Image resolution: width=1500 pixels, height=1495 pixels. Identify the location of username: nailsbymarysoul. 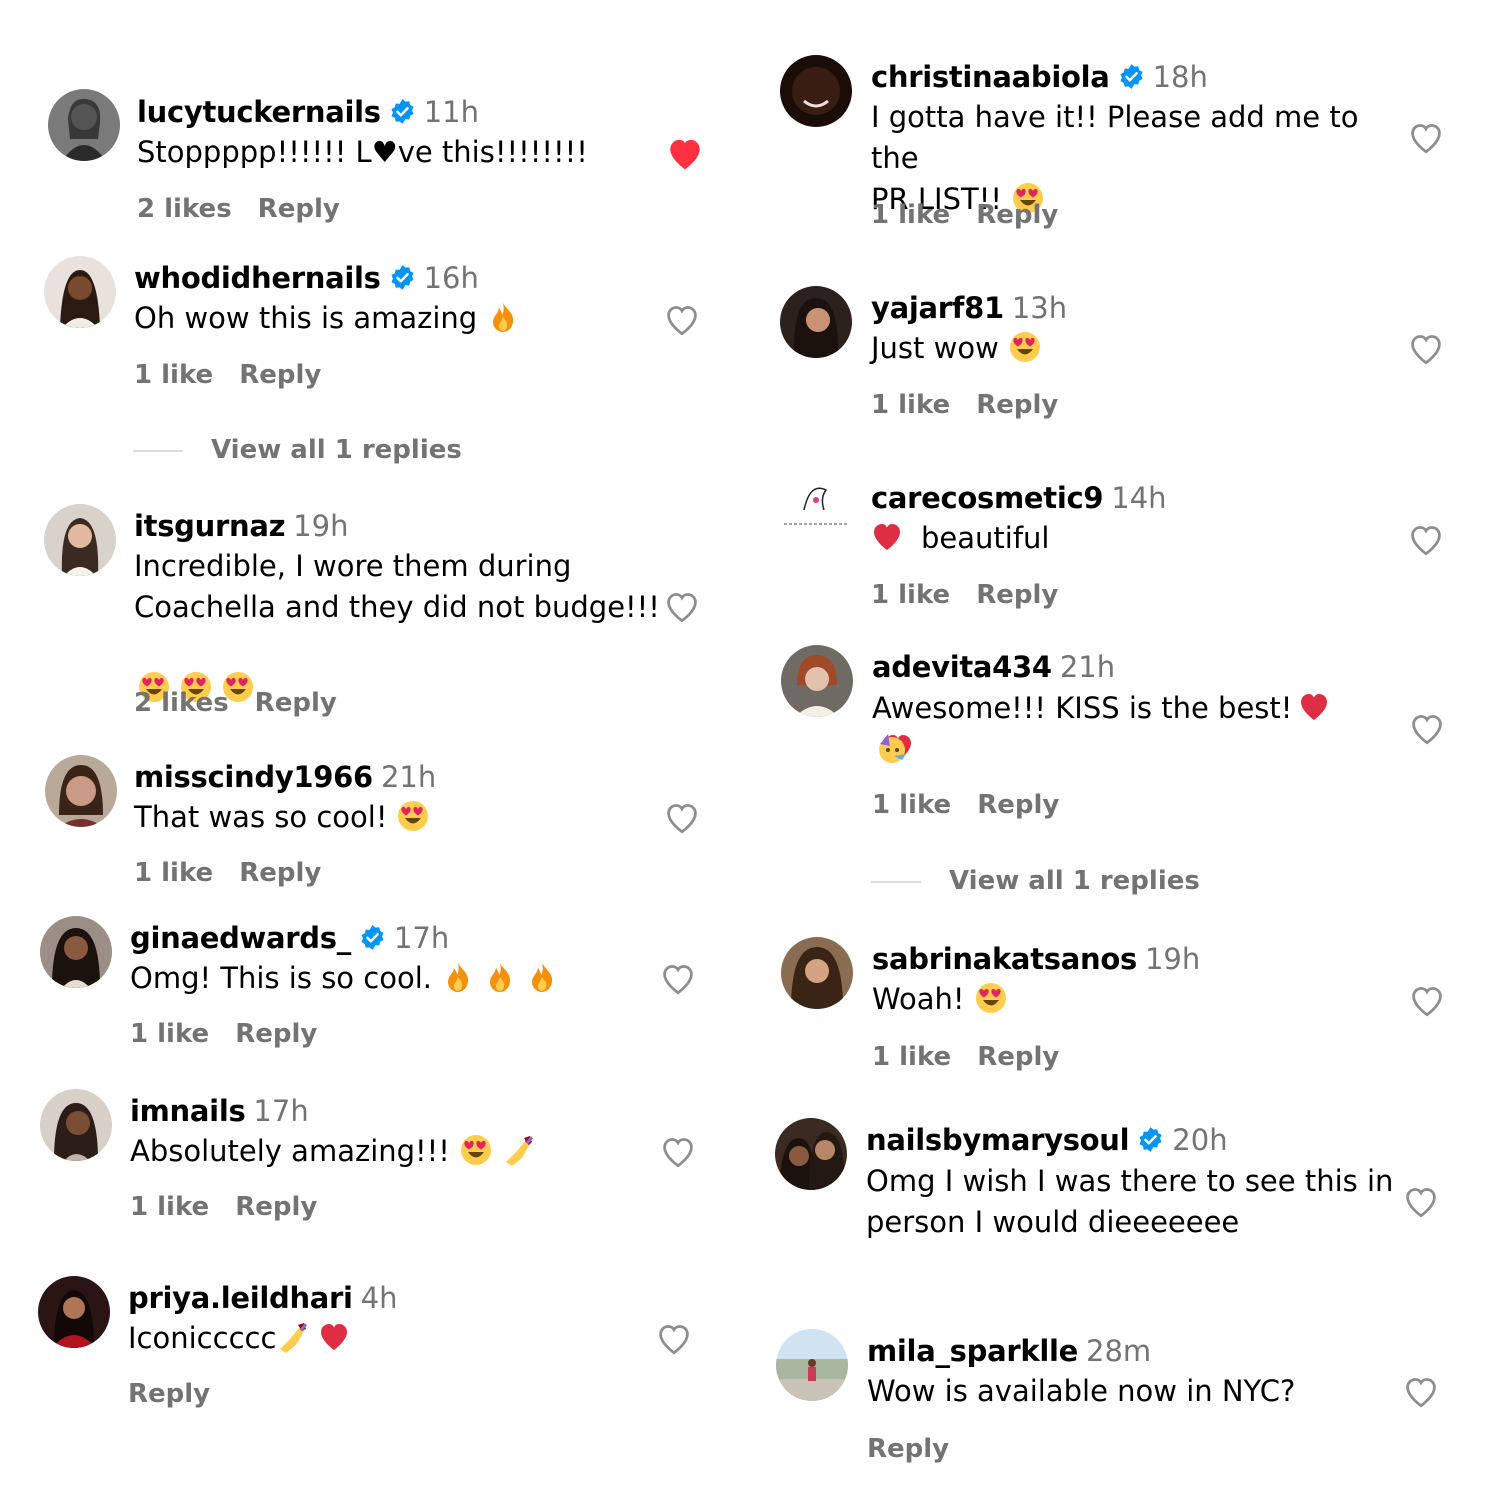
(998, 1140).